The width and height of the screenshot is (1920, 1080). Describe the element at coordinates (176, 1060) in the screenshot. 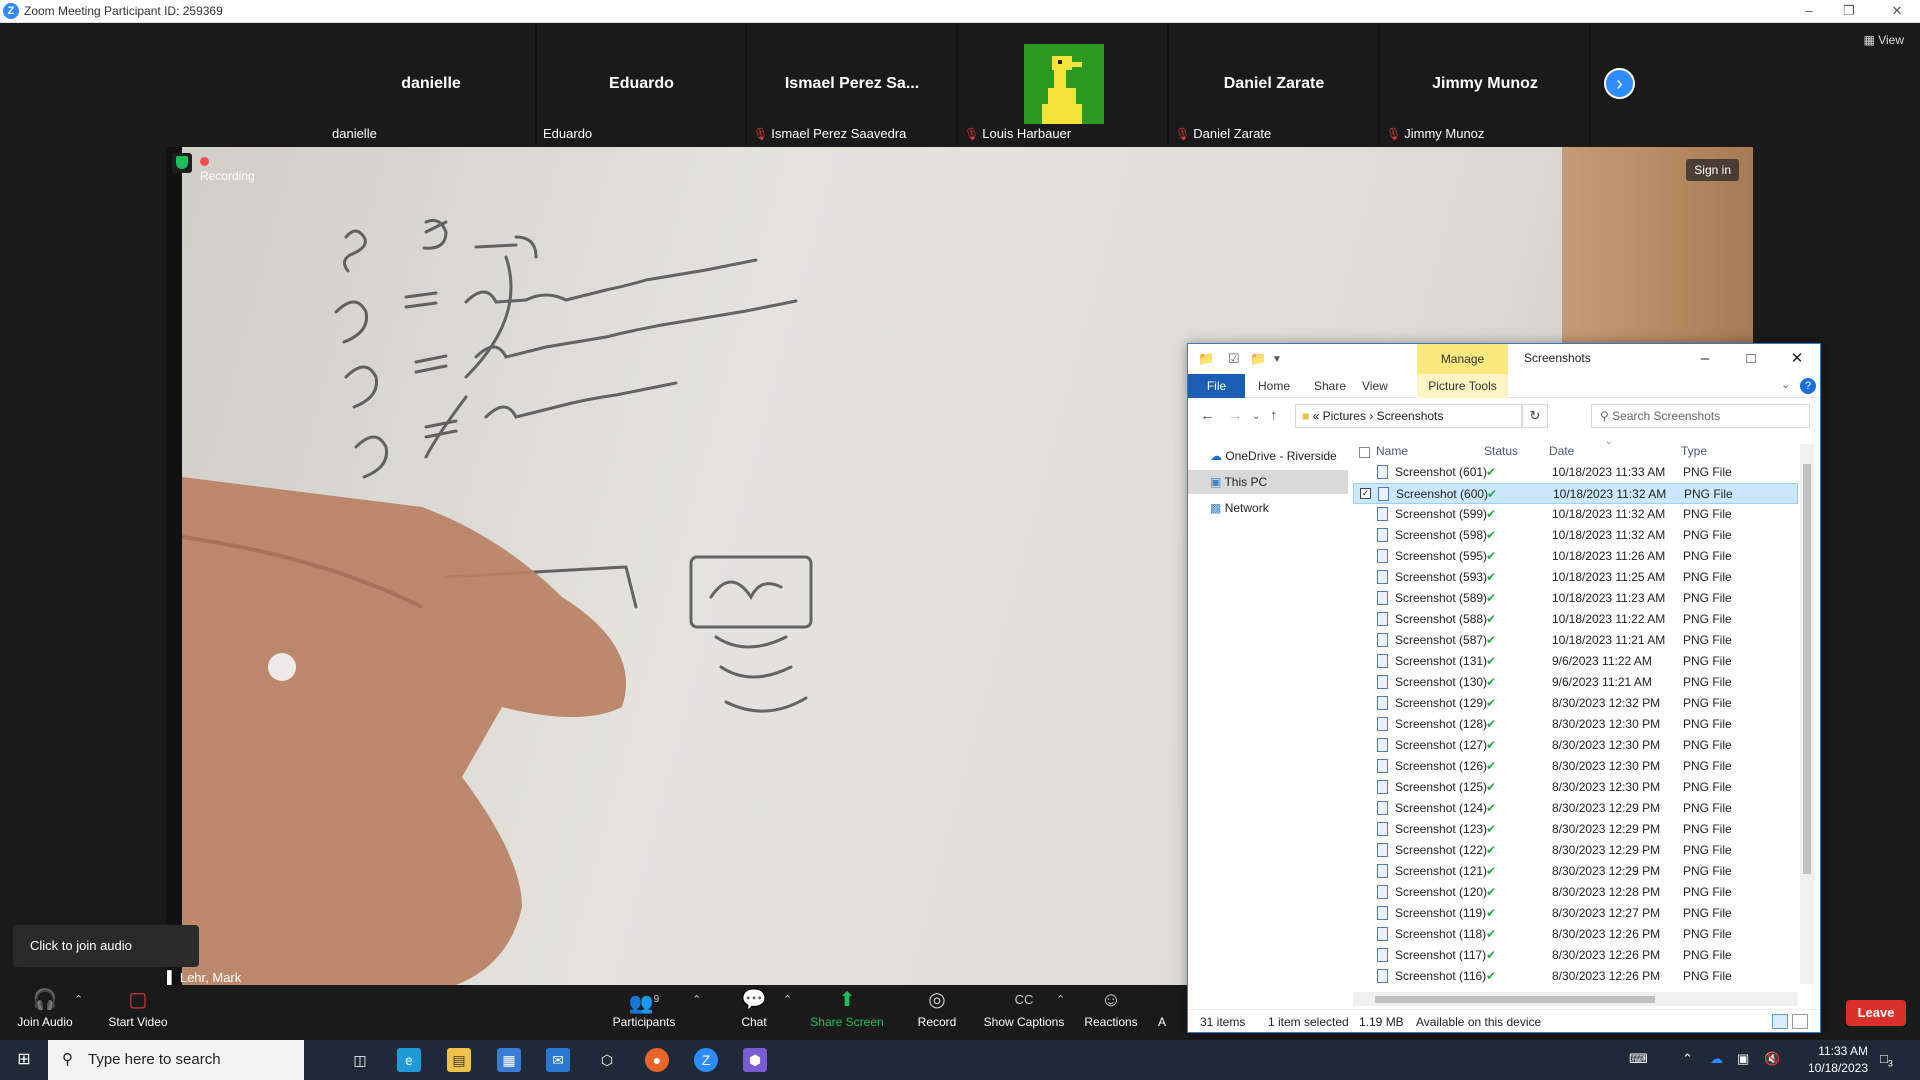

I see `taskbar-search-input: ⚲ Type here to search` at that location.